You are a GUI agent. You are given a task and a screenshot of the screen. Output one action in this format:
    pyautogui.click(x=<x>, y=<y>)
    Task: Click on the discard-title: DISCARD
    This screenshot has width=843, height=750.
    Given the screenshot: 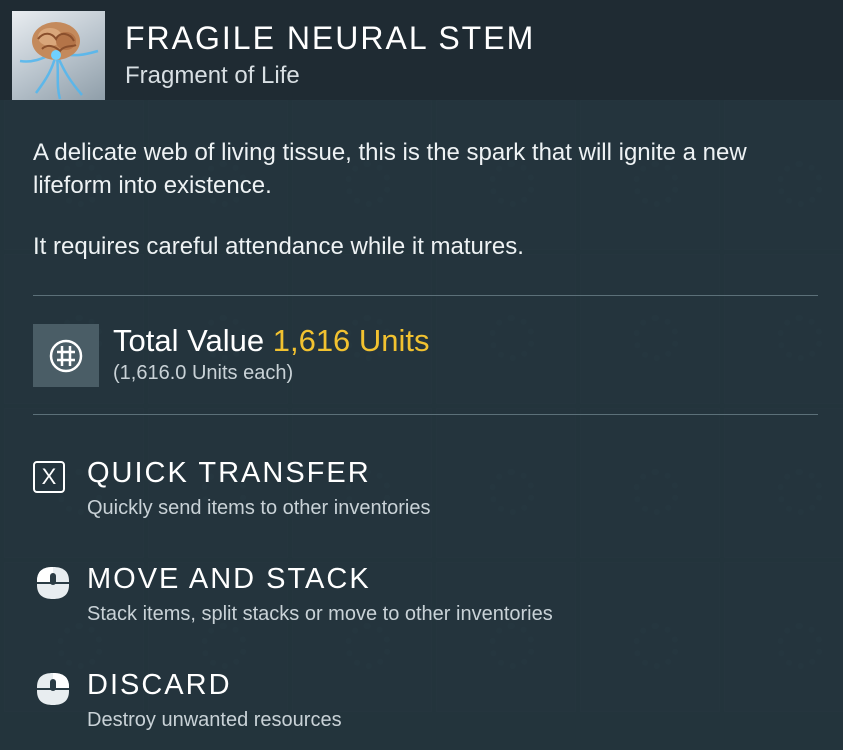 What is the action you would take?
    pyautogui.click(x=159, y=685)
    